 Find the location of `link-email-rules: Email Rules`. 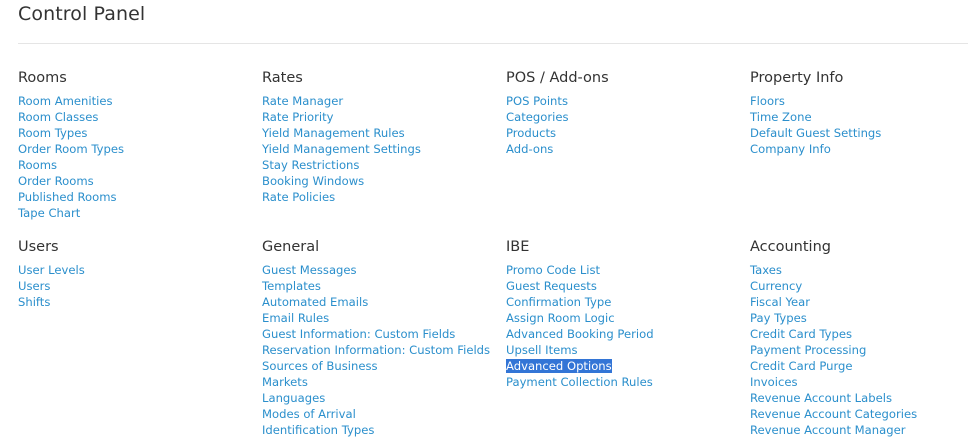

link-email-rules: Email Rules is located at coordinates (295, 318).